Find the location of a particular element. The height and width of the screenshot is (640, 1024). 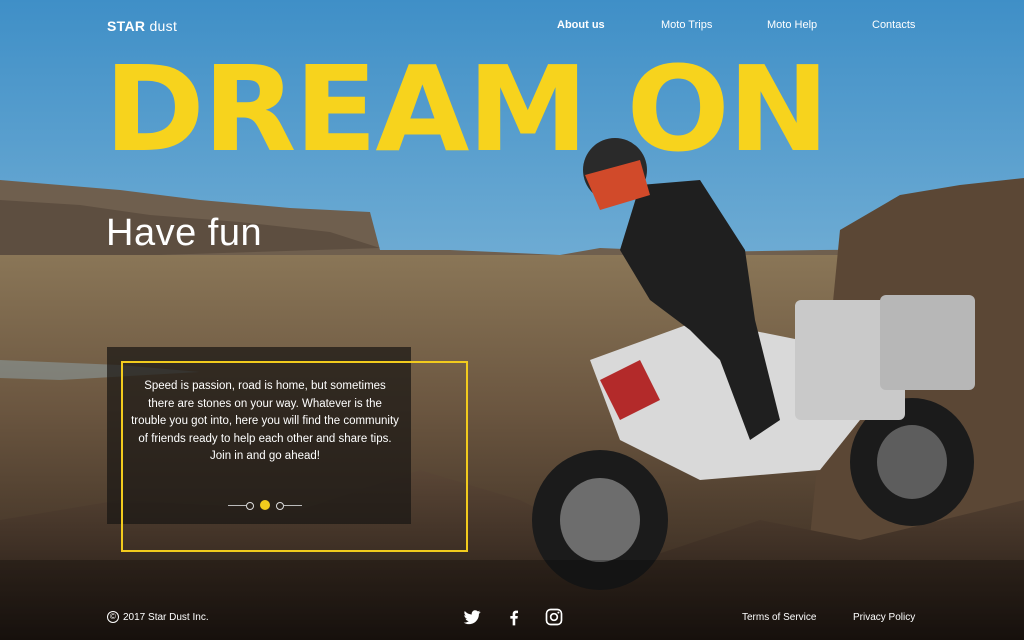

nav-item-about-us: About us is located at coordinates (581, 25).